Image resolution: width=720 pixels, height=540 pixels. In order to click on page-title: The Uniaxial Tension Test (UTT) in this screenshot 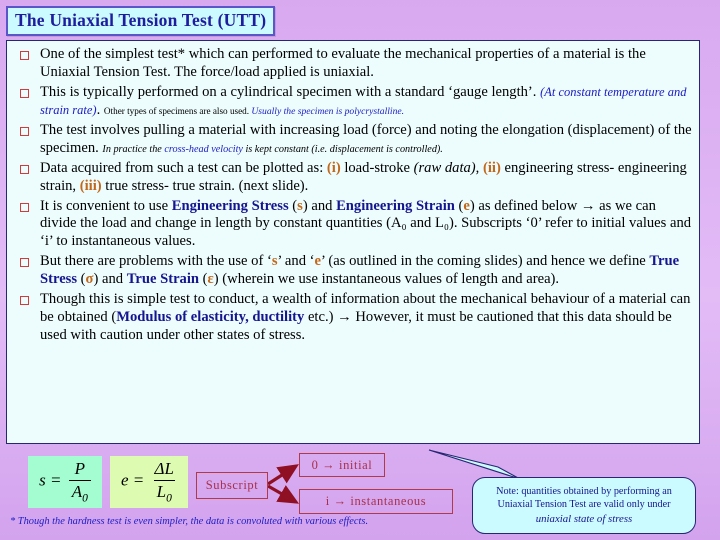, I will do `click(141, 20)`.